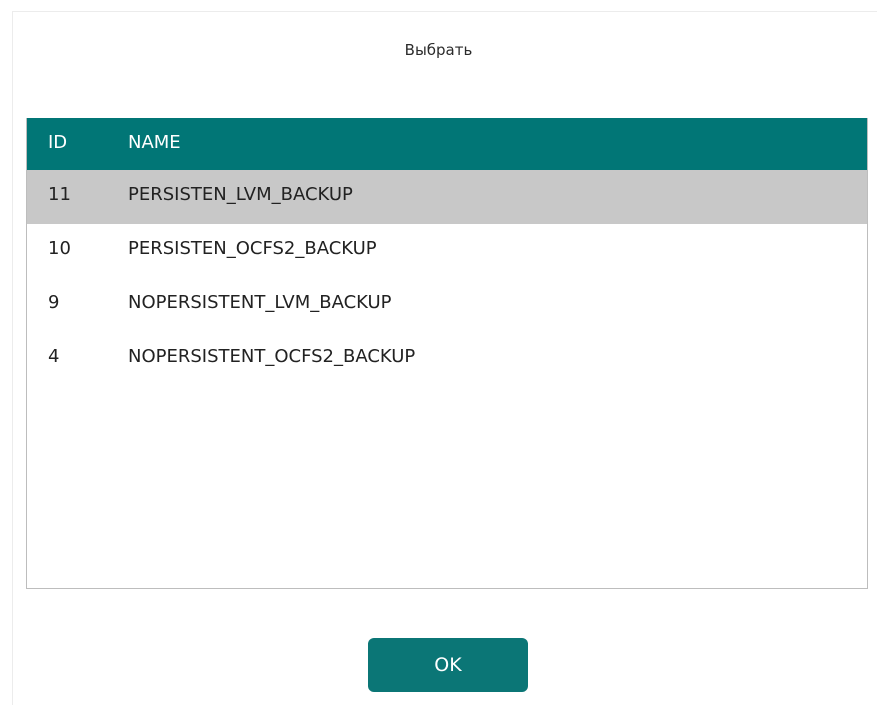  Describe the element at coordinates (447, 359) in the screenshot. I see `table-row: 4 NOPERSISTENT_OCFS2_BACKUP` at that location.